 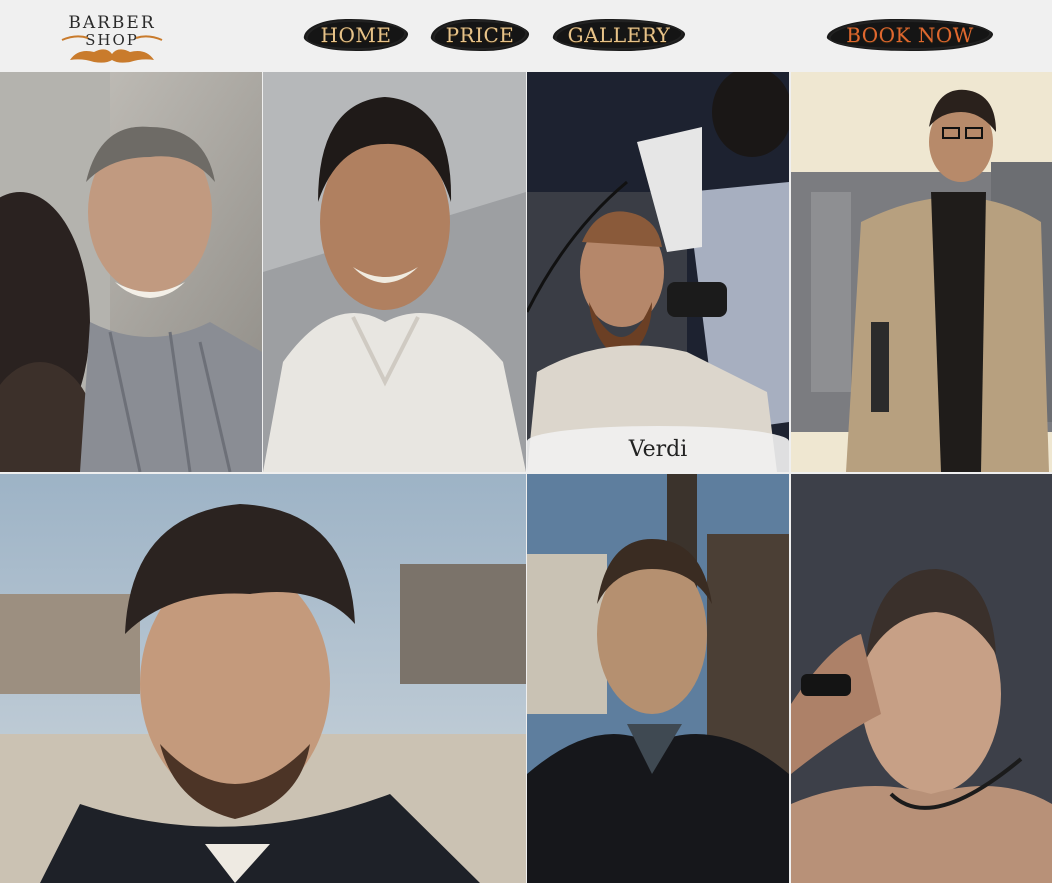 I want to click on mustache-icon, so click(x=112, y=56).